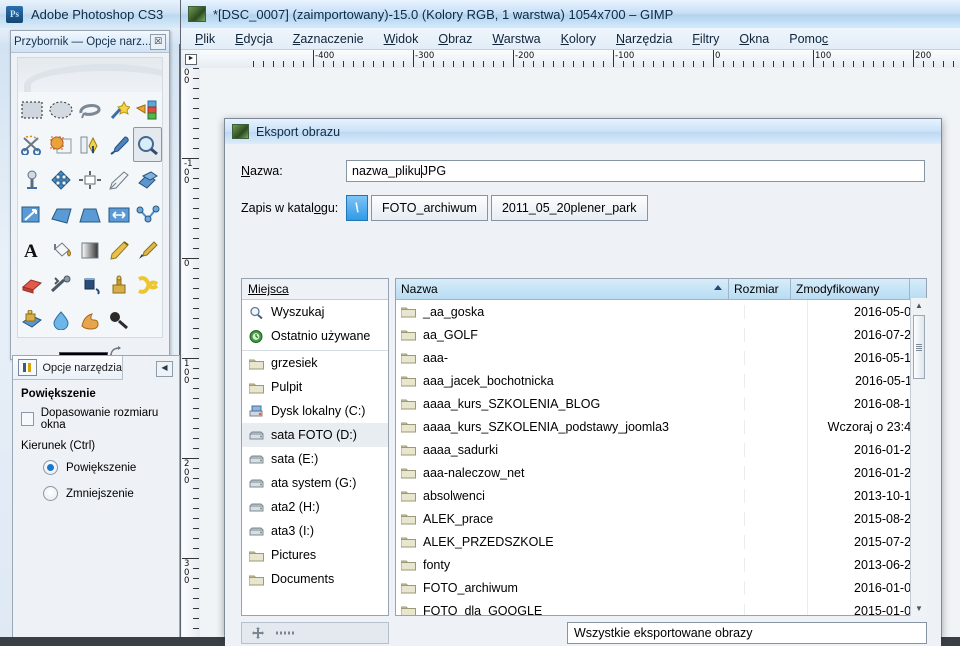  I want to click on color-sampler-tool, so click(147, 109).